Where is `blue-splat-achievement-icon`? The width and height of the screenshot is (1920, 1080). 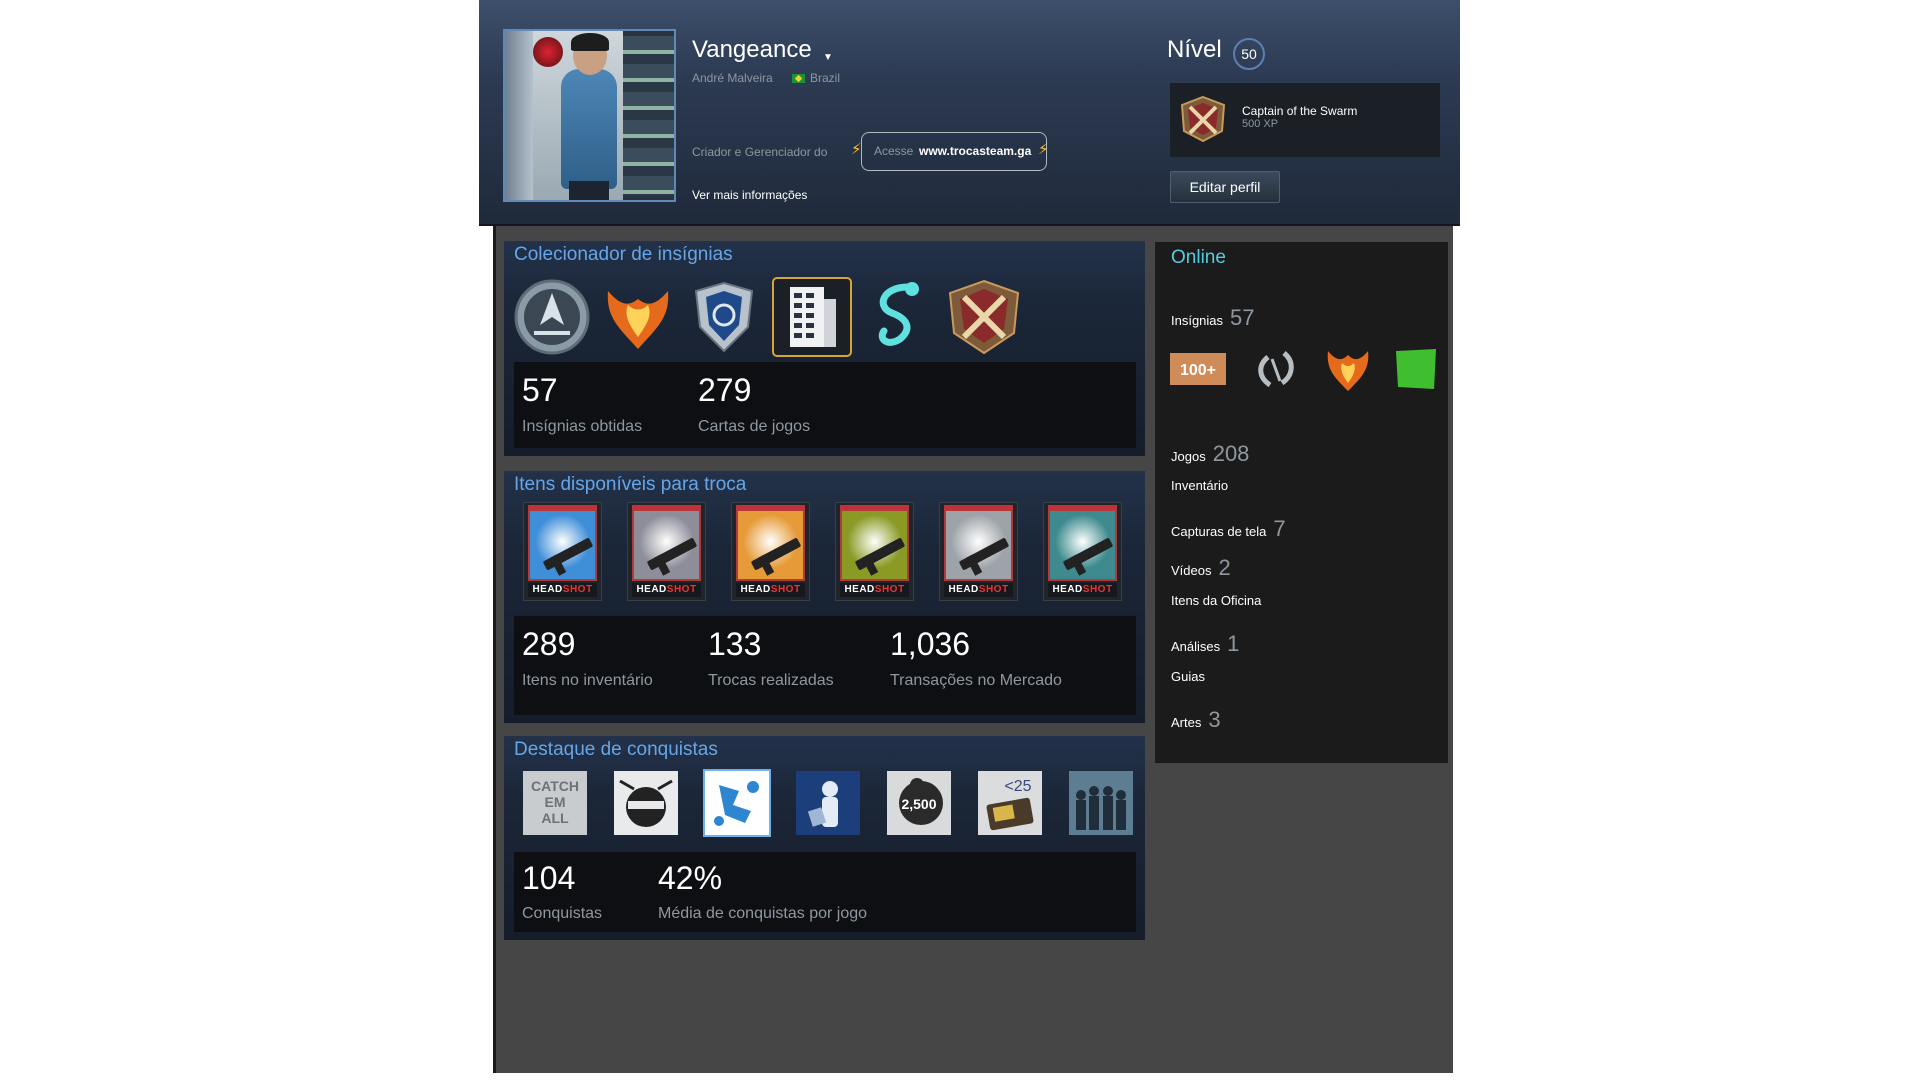
blue-splat-achievement-icon is located at coordinates (737, 803).